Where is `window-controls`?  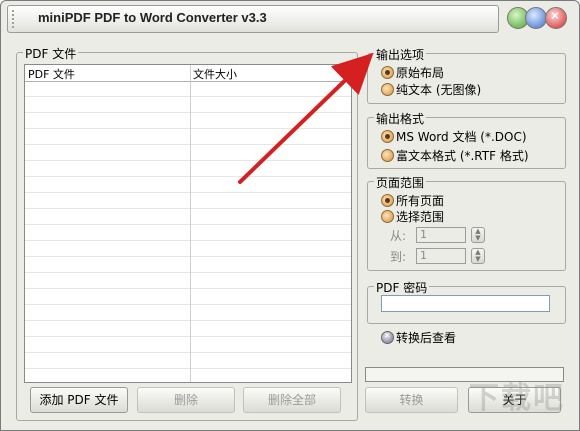 window-controls is located at coordinates (538, 18).